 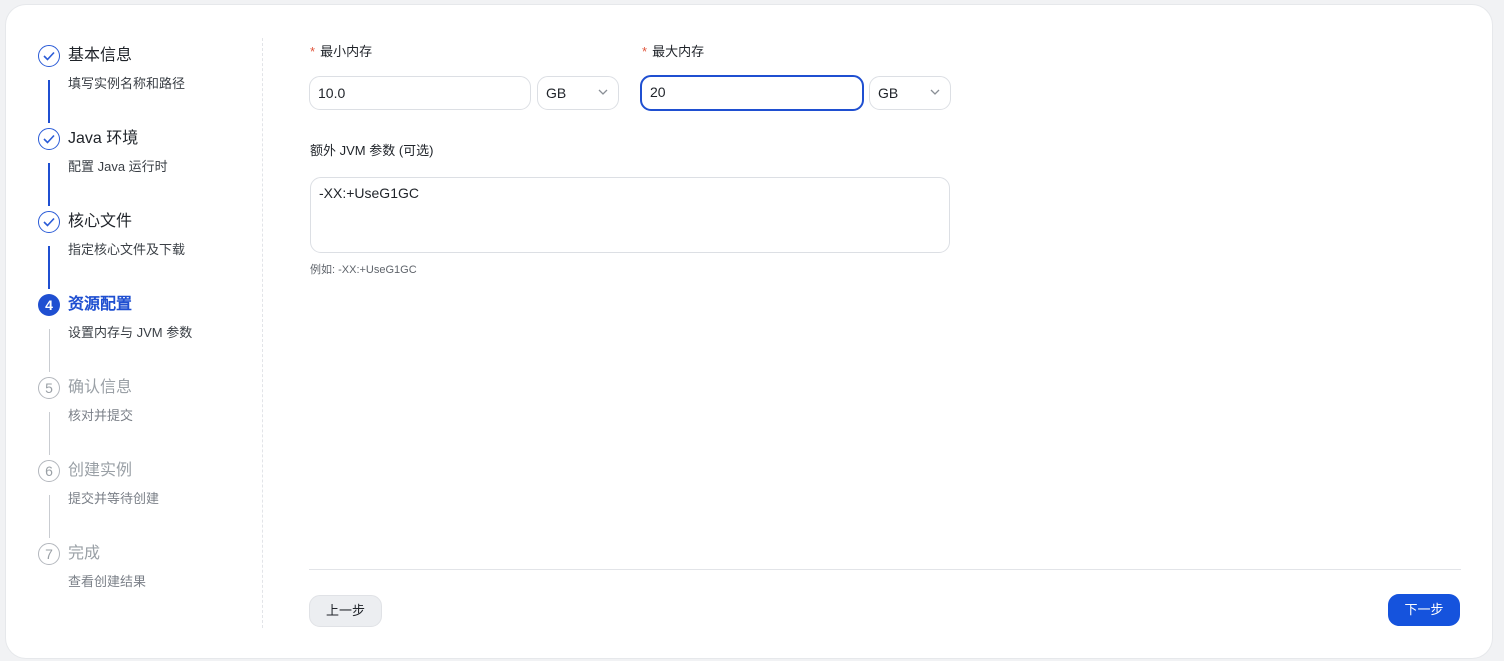 I want to click on jvm-args-hint: 例如: -XX:+UseG1GC, so click(x=363, y=270).